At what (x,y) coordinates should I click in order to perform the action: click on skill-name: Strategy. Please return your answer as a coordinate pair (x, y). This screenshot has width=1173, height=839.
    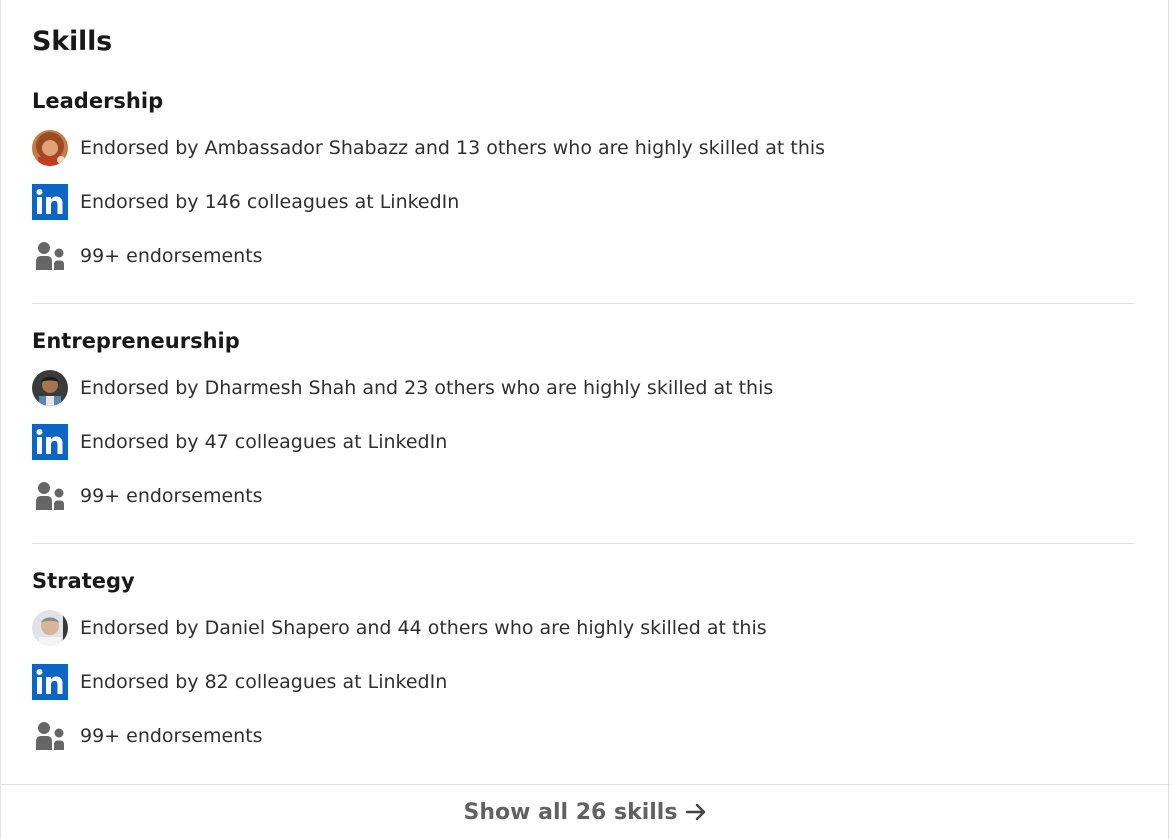
    Looking at the image, I should click on (583, 581).